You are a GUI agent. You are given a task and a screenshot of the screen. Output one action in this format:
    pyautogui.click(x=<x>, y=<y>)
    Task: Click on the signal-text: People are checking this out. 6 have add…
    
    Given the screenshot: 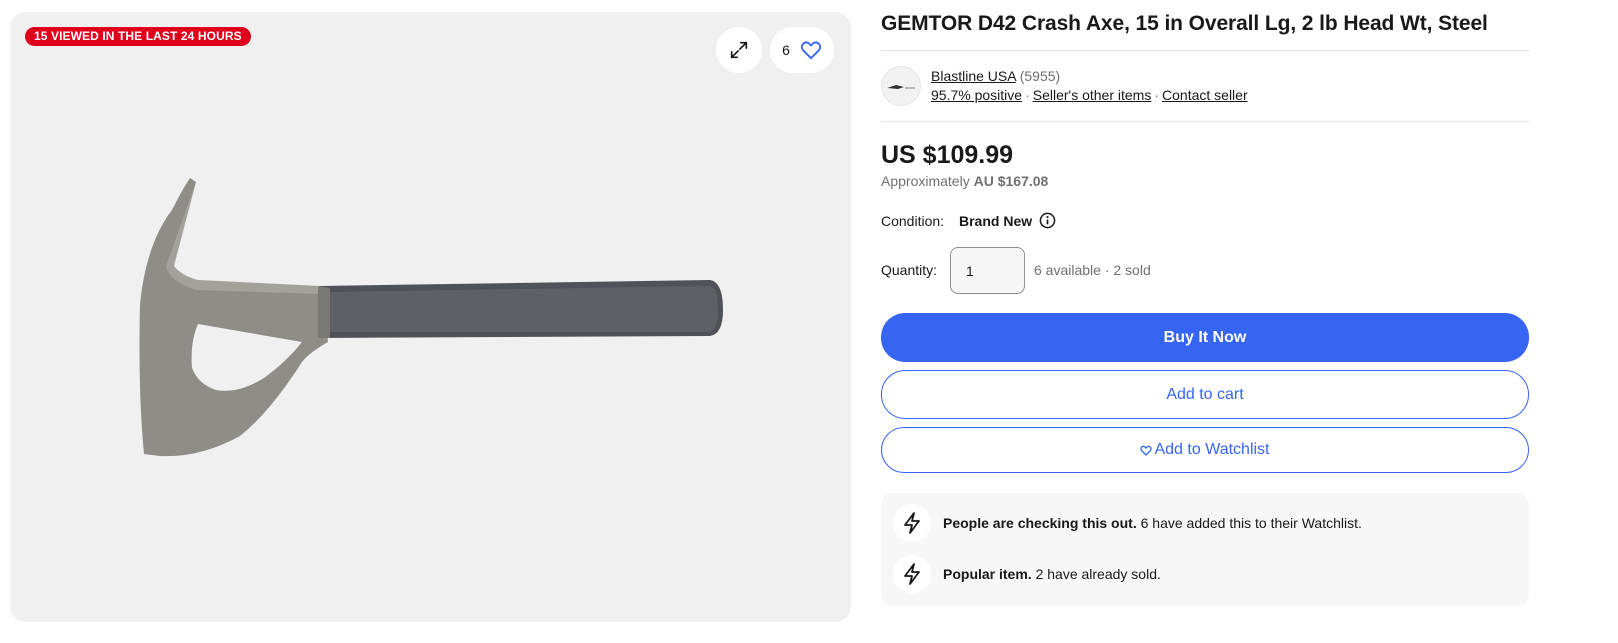 What is the action you would take?
    pyautogui.click(x=1152, y=523)
    